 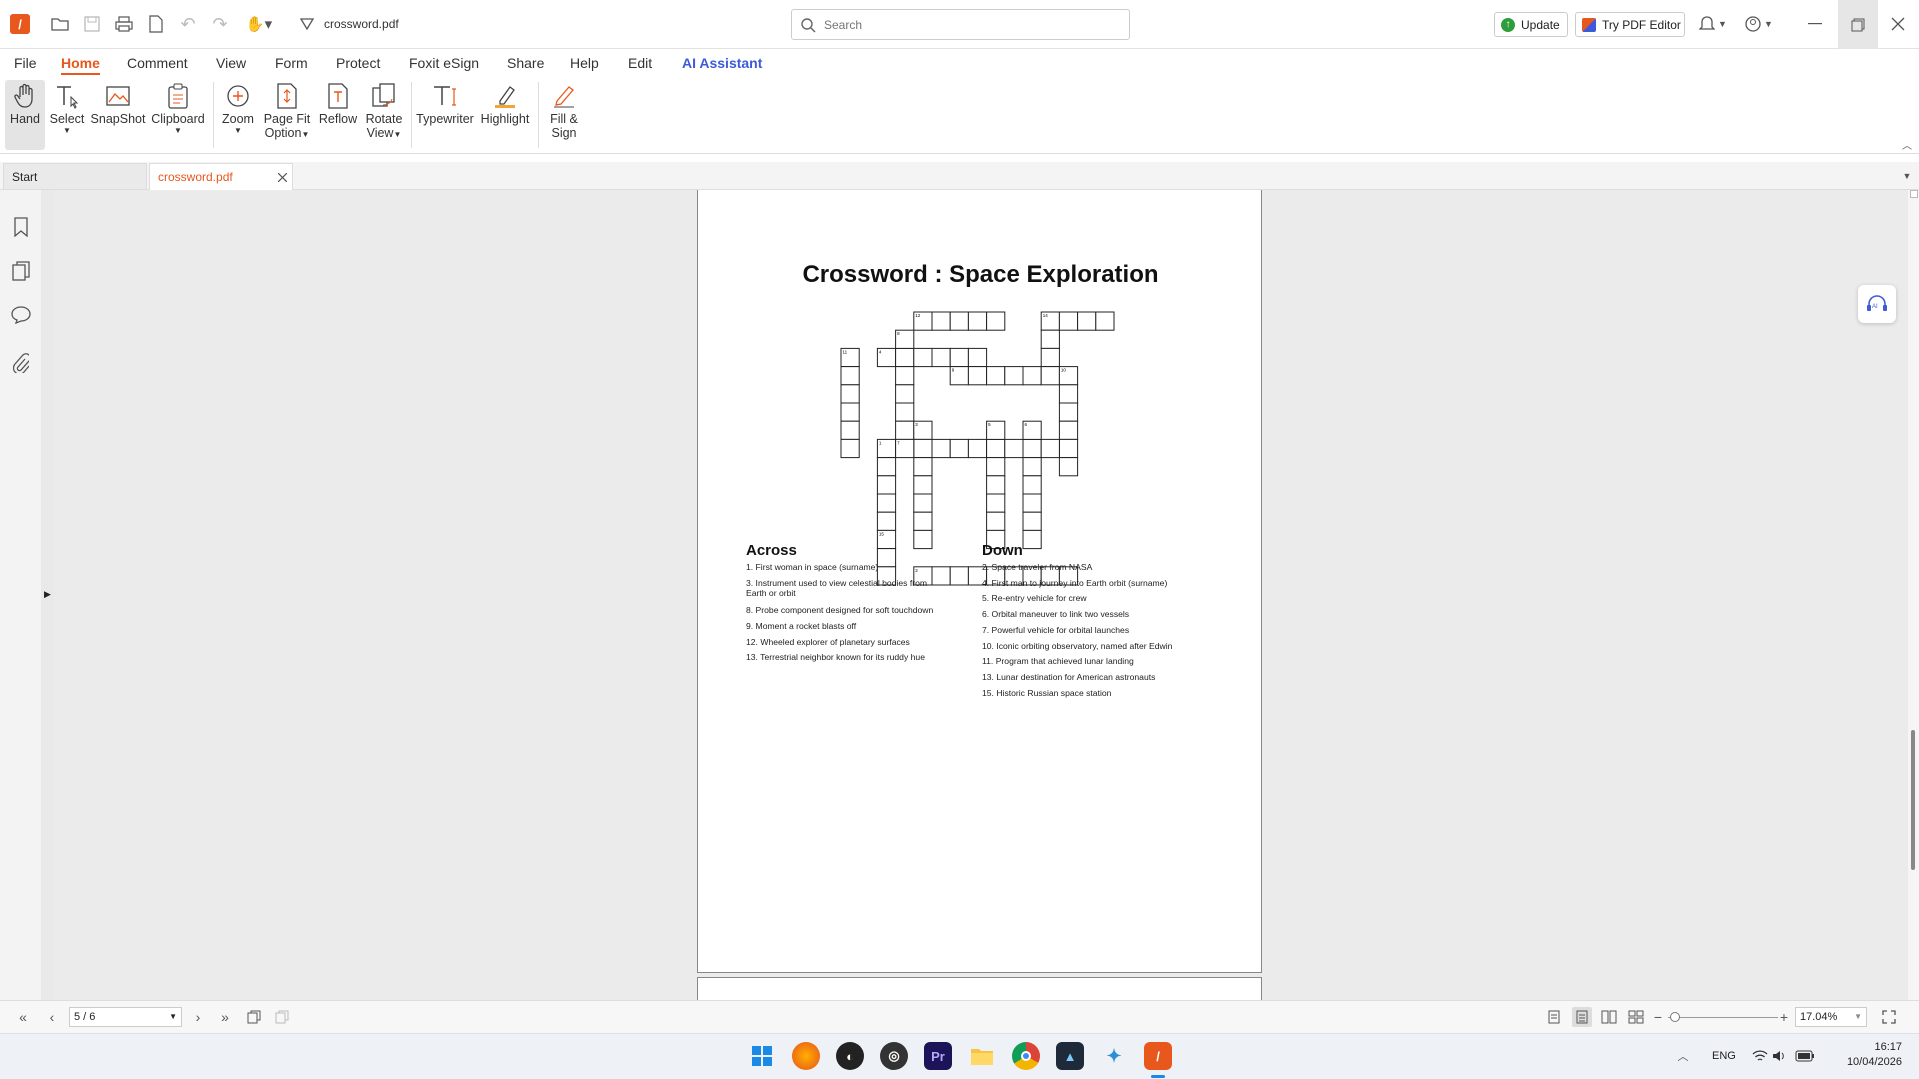 I want to click on page-view-icon, so click(x=254, y=1017).